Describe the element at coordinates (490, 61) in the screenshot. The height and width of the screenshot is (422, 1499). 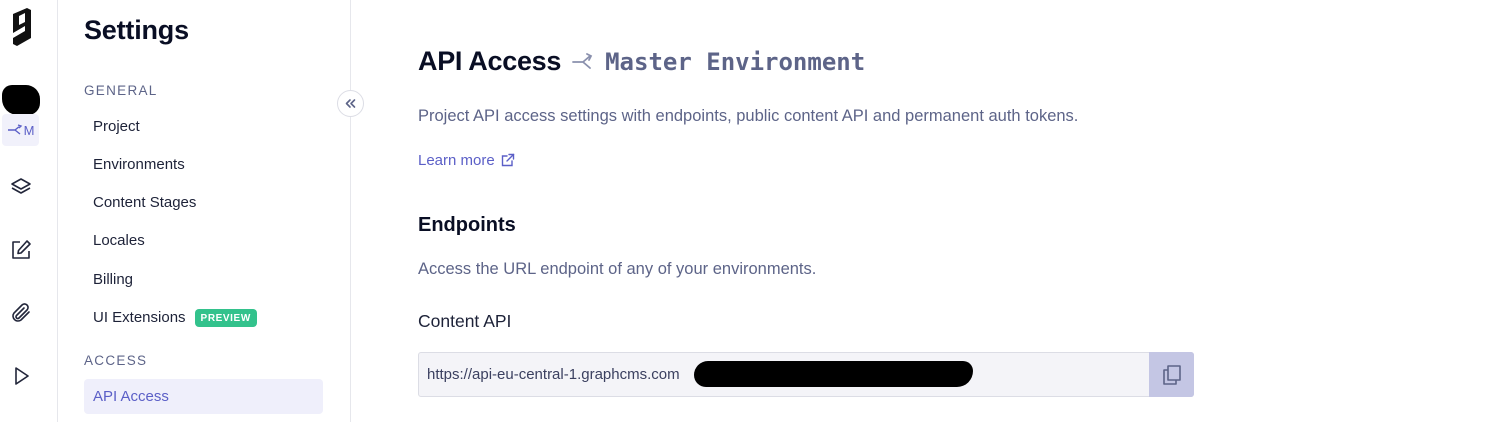
I see `page-title: API Access` at that location.